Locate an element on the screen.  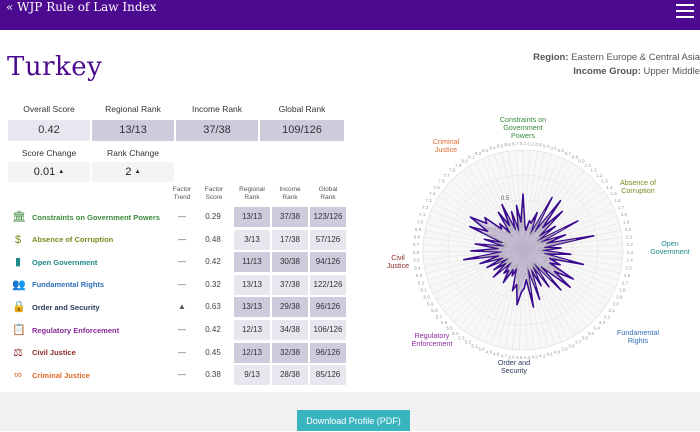
radar-tick-label: 1.9 is located at coordinates (626, 221).